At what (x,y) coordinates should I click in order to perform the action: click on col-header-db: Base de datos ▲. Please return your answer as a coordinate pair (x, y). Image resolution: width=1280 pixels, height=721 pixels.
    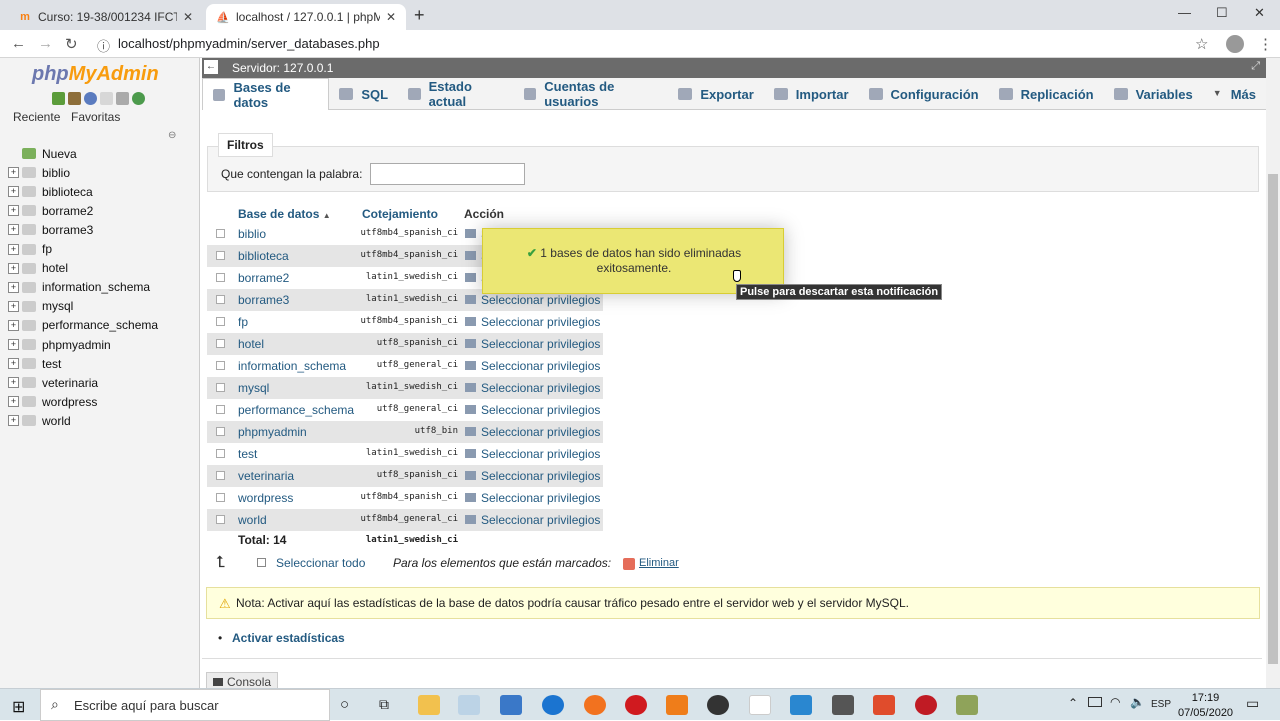
    Looking at the image, I should click on (284, 214).